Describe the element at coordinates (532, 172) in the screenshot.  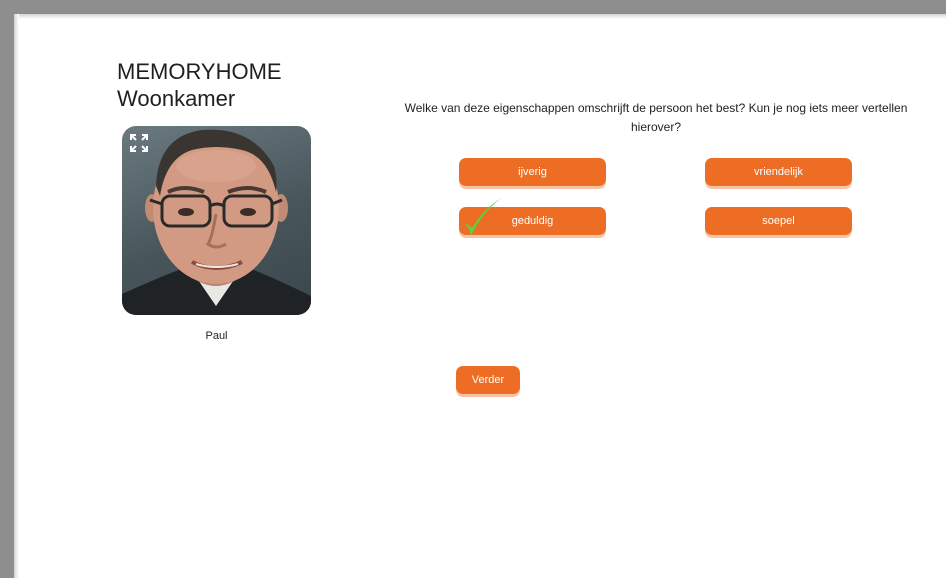
I see `option-ijverig-button: ijverig` at that location.